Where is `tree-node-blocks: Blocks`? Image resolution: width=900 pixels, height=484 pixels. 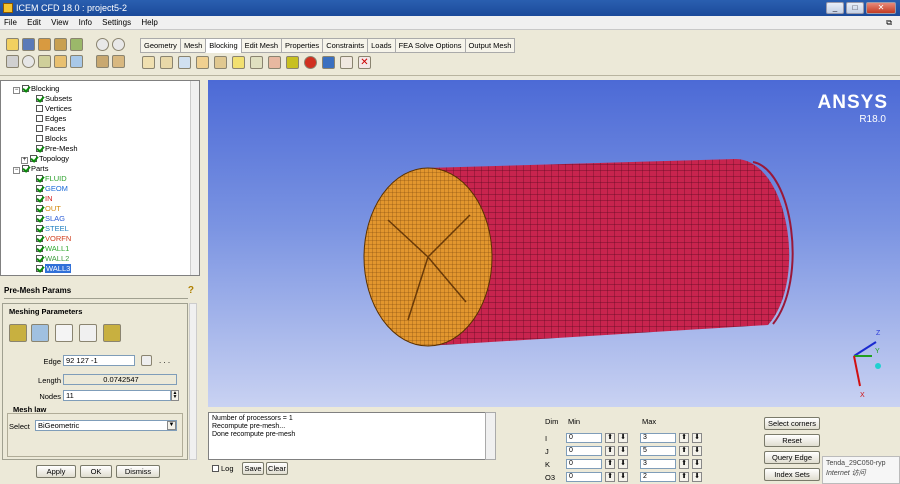
tree-node-blocks: Blocks is located at coordinates (51, 139).